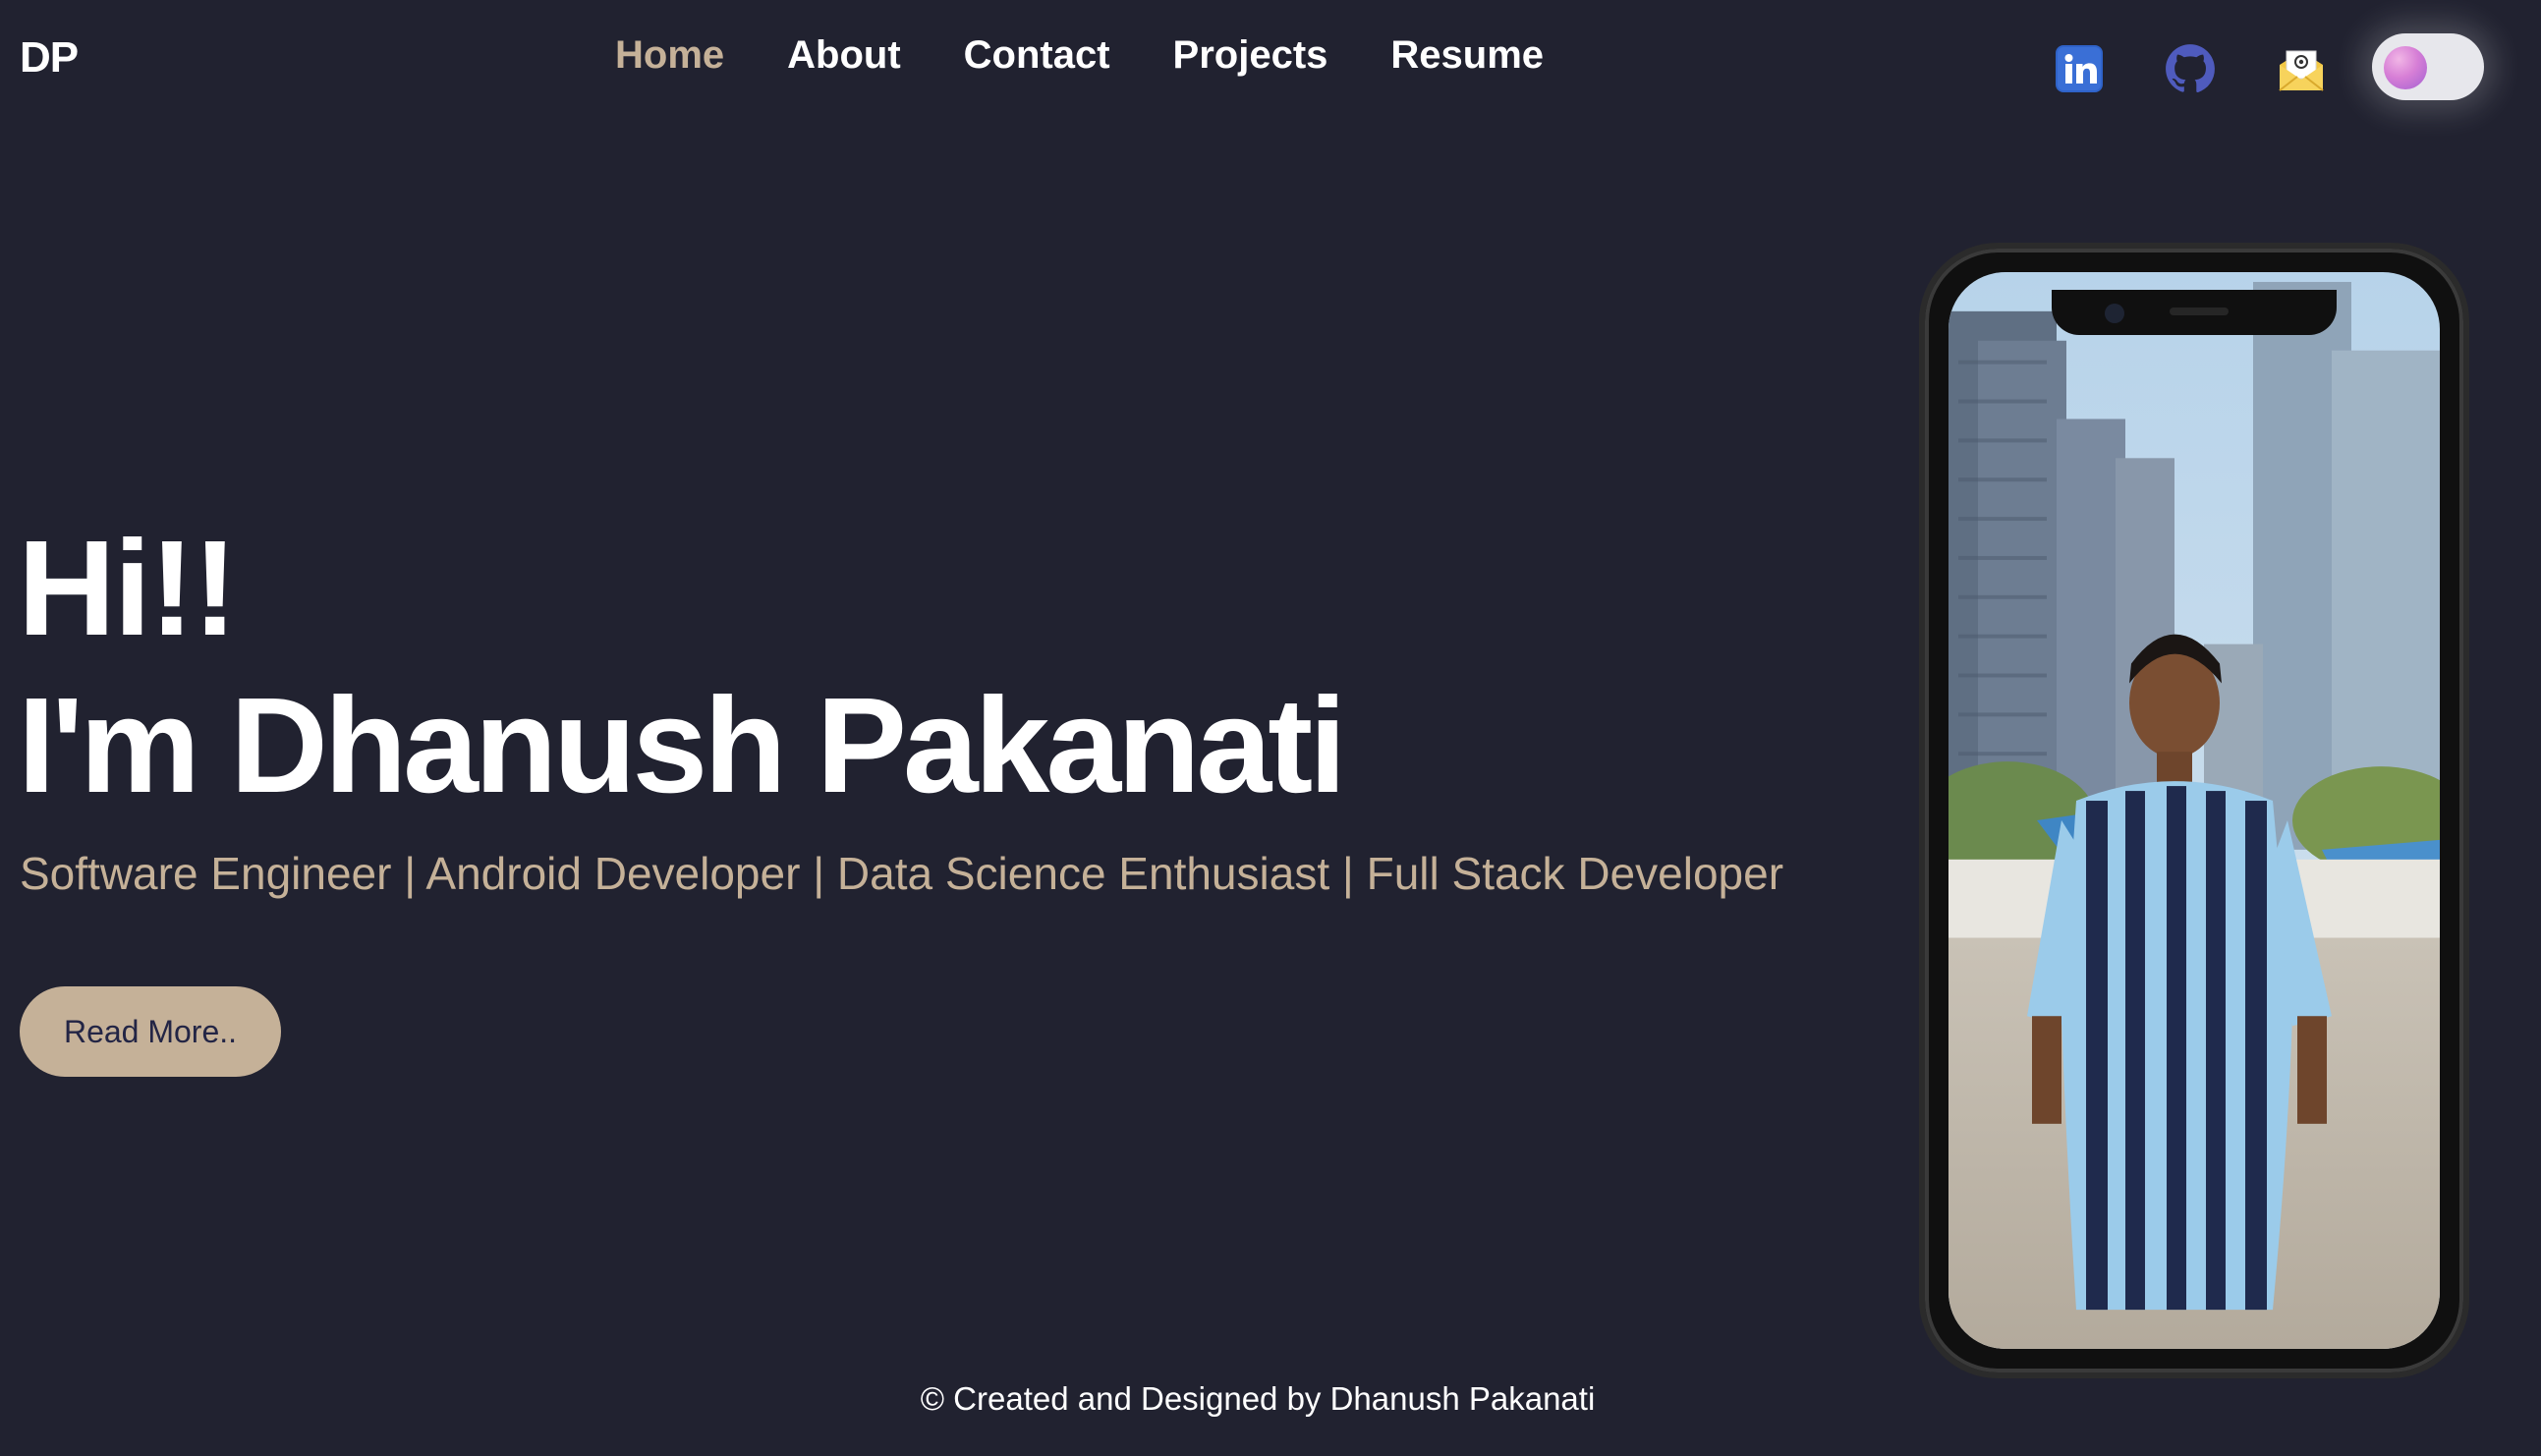  What do you see at coordinates (844, 55) in the screenshot?
I see `nav-item-about: About` at bounding box center [844, 55].